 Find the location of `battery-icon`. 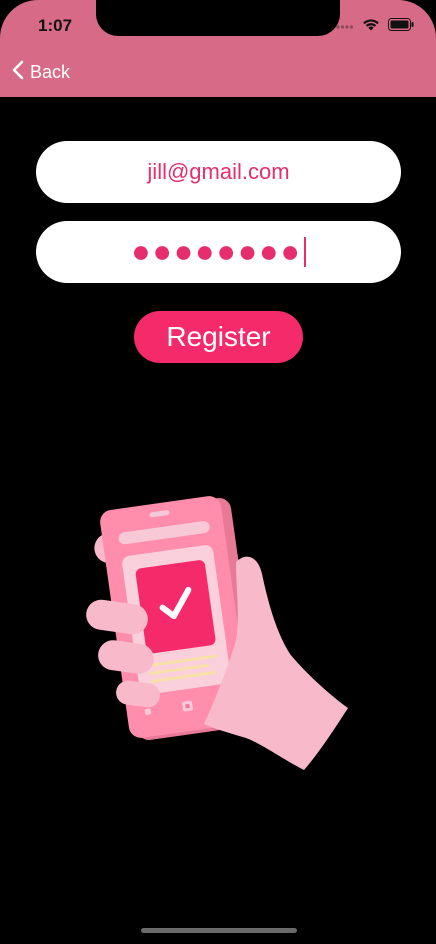

battery-icon is located at coordinates (401, 27).